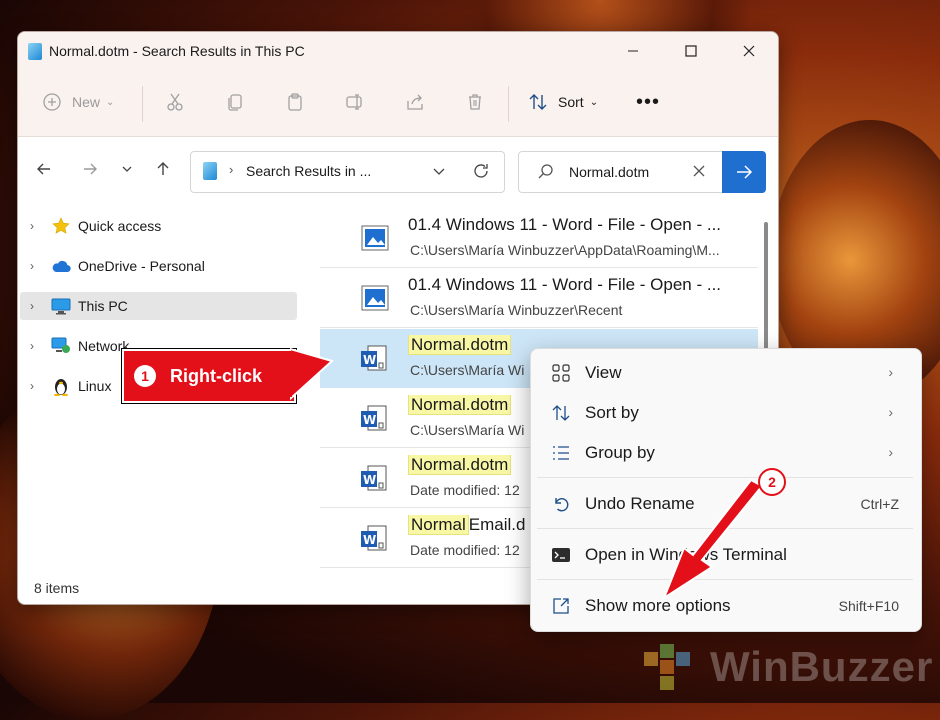 This screenshot has height=720, width=940. What do you see at coordinates (609, 172) in the screenshot?
I see `search-input: Normal.dotm` at bounding box center [609, 172].